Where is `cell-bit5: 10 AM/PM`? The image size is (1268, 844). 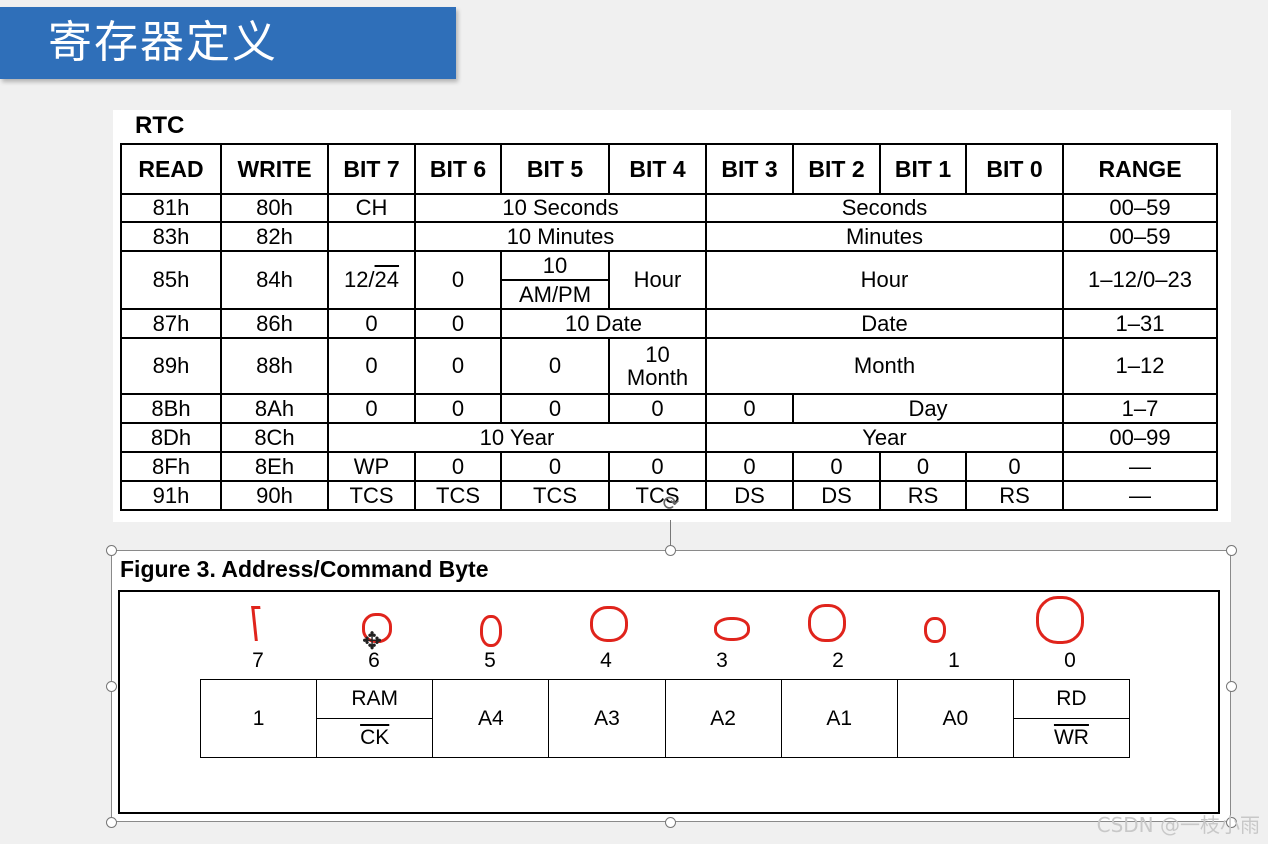 cell-bit5: 10 AM/PM is located at coordinates (555, 280).